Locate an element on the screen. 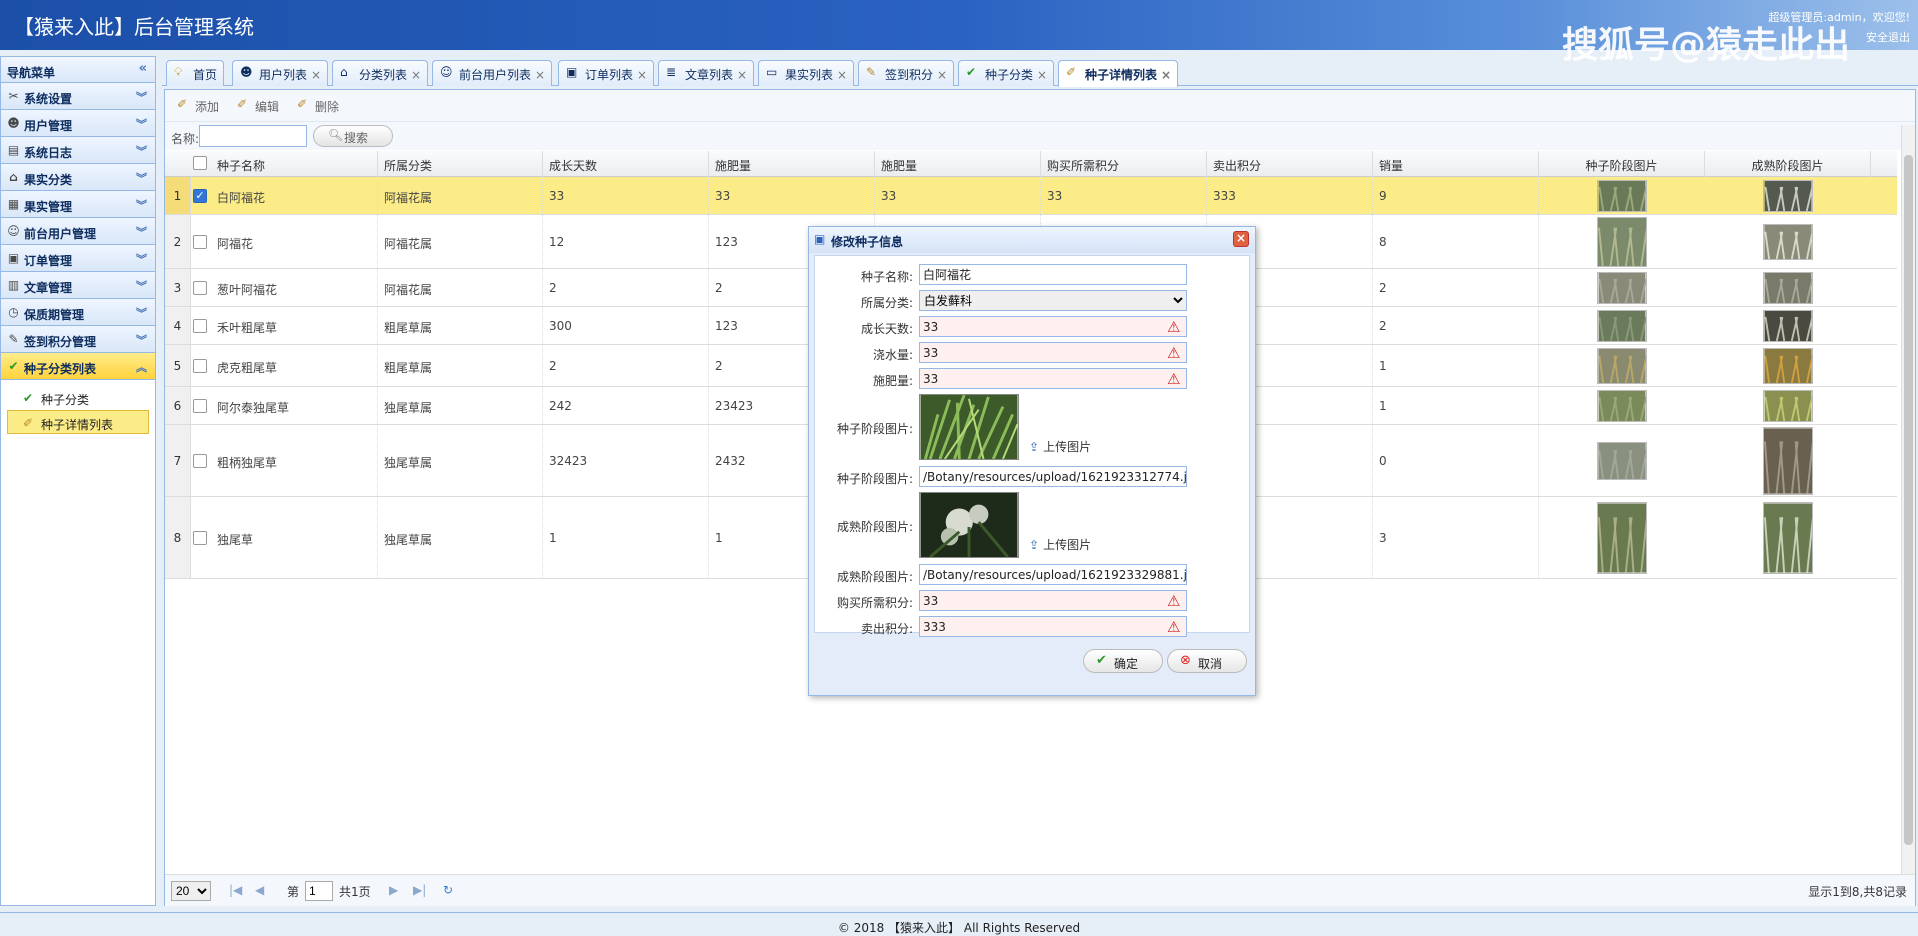 Image resolution: width=1918 pixels, height=936 pixels. tab-article-list: ≣ 文章列表 × is located at coordinates (706, 73).